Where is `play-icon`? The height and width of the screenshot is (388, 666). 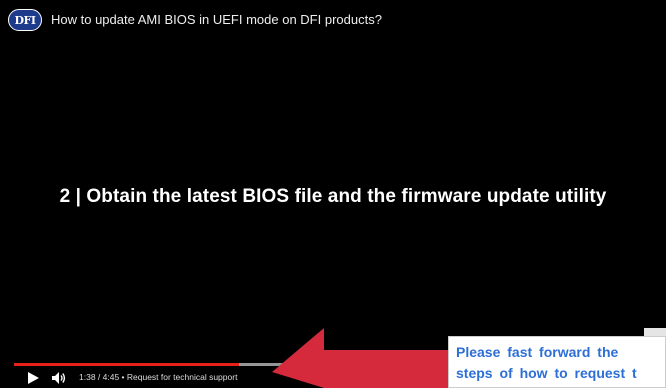
play-icon is located at coordinates (33, 378).